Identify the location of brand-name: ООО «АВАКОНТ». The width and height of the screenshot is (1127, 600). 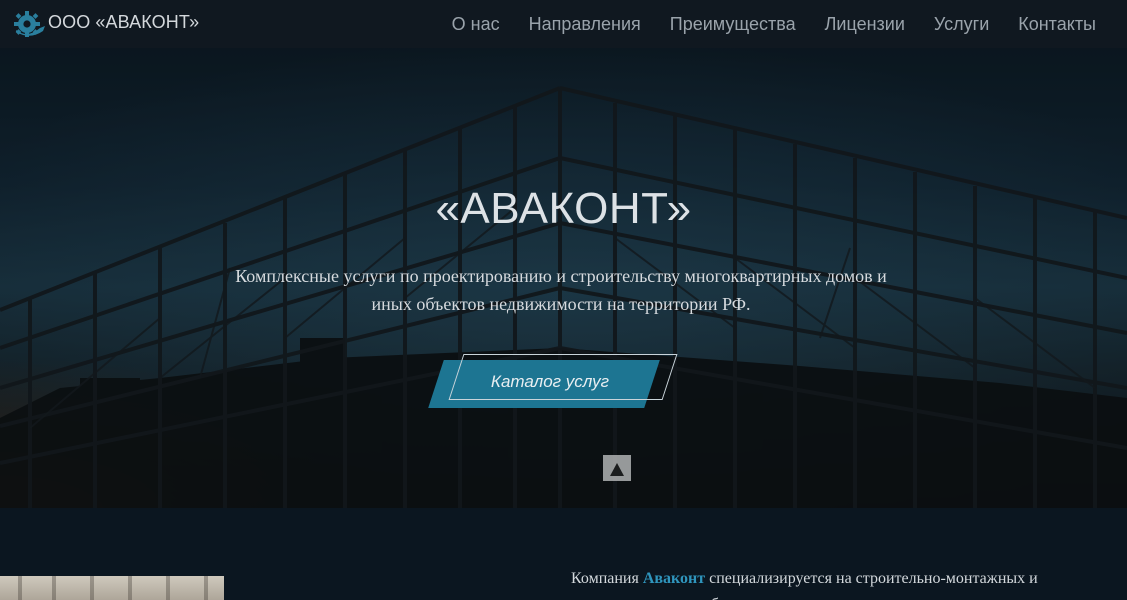
(124, 21).